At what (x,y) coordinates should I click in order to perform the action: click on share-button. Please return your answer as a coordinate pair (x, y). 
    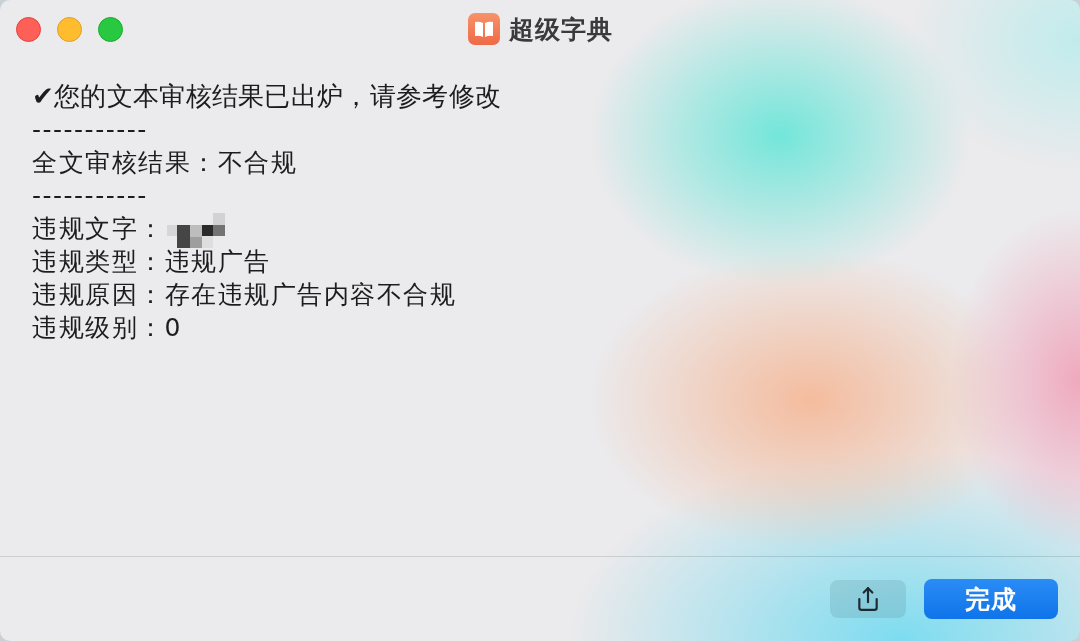
    Looking at the image, I should click on (868, 599).